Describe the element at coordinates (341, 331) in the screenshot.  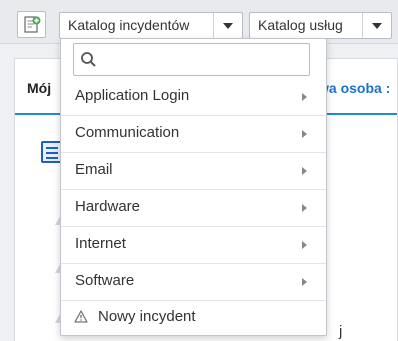
I see `row-text-fragment: j` at that location.